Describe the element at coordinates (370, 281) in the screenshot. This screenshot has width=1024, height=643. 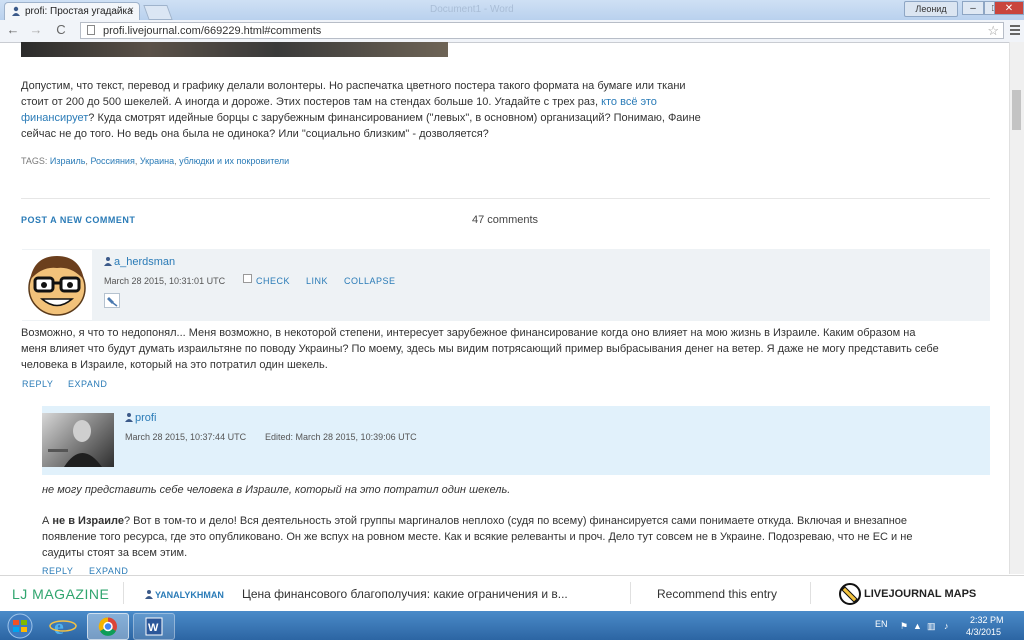
I see `collapse-link: COLLAPSE` at that location.